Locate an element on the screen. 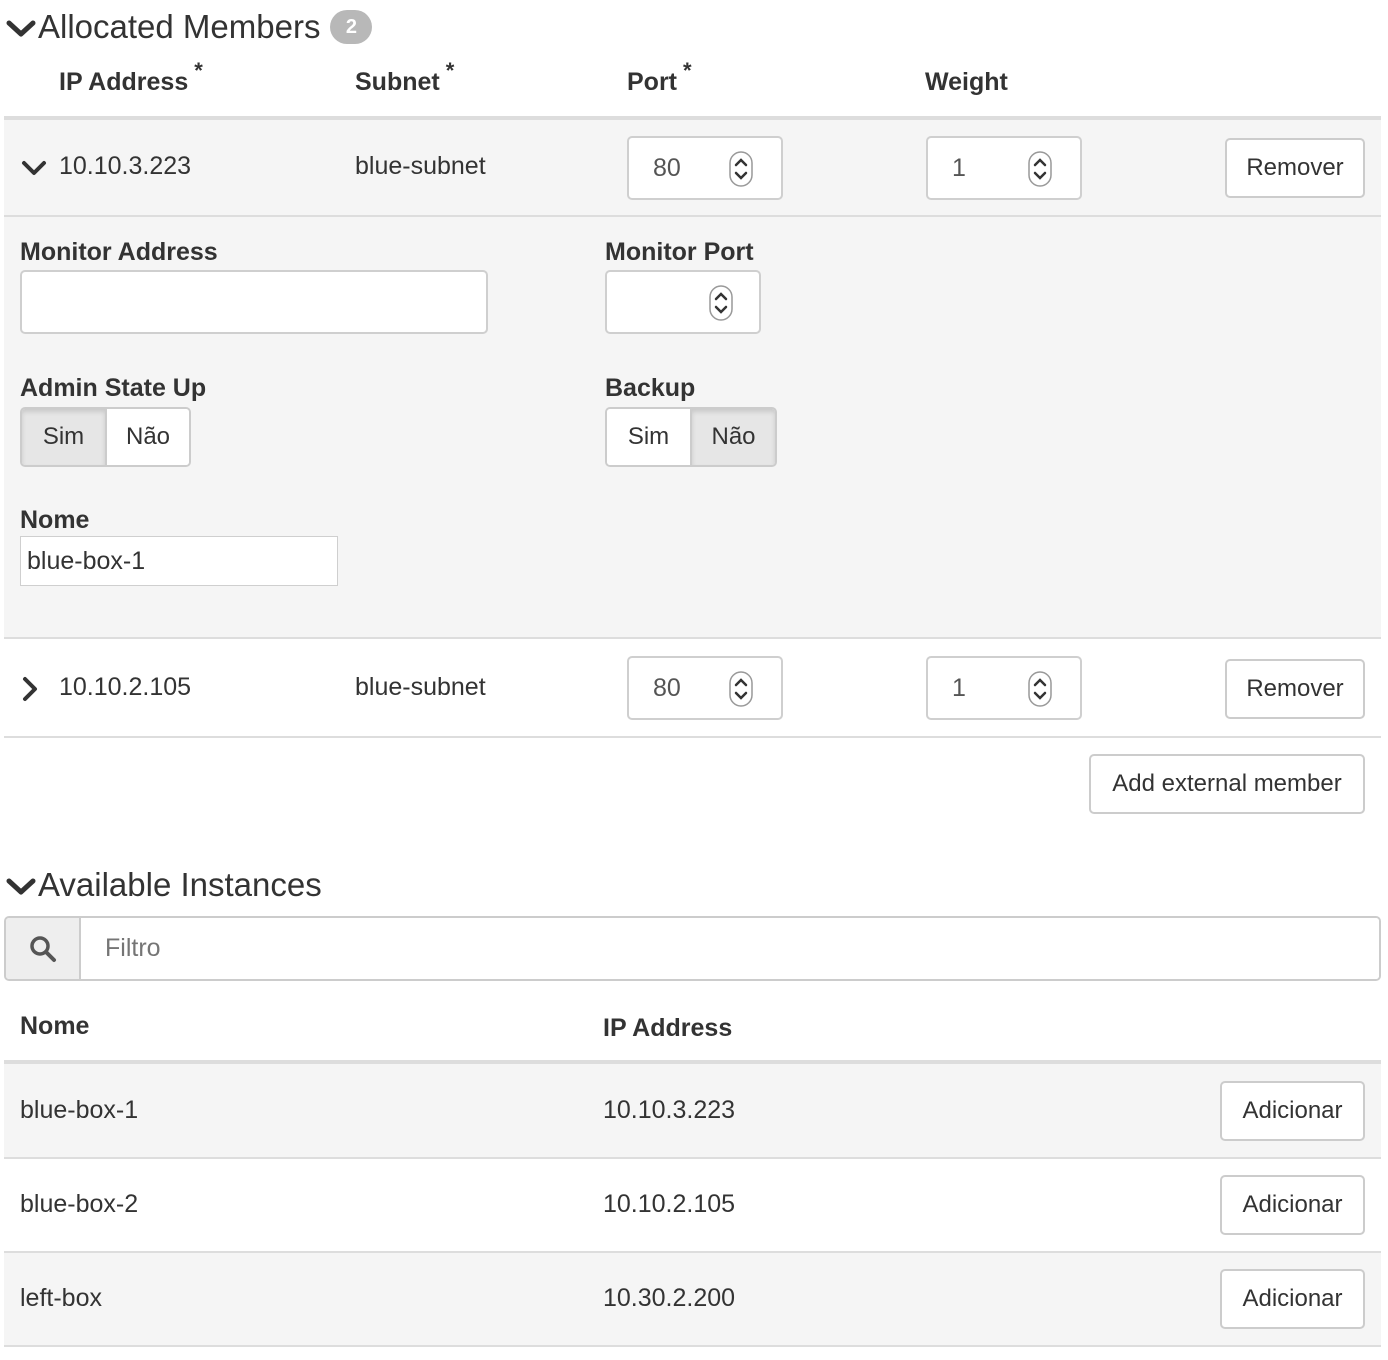 Image resolution: width=1388 pixels, height=1360 pixels. add-external-member-button: Add external member is located at coordinates (1227, 784).